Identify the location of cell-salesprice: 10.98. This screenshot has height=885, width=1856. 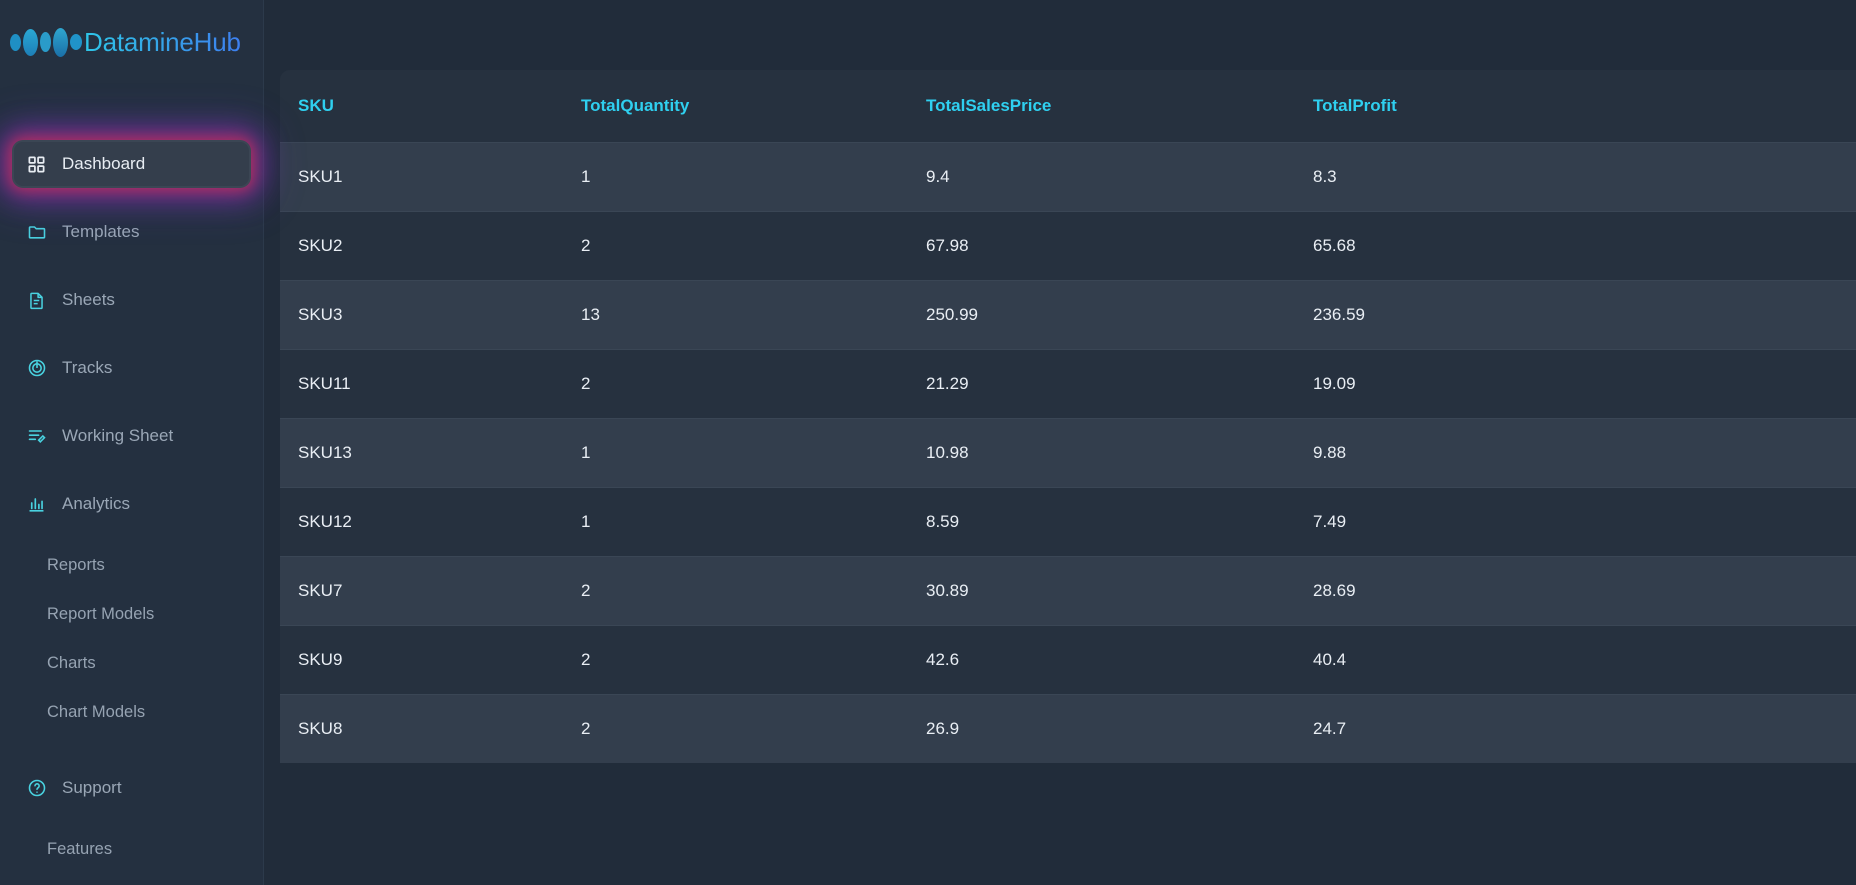
(1101, 453).